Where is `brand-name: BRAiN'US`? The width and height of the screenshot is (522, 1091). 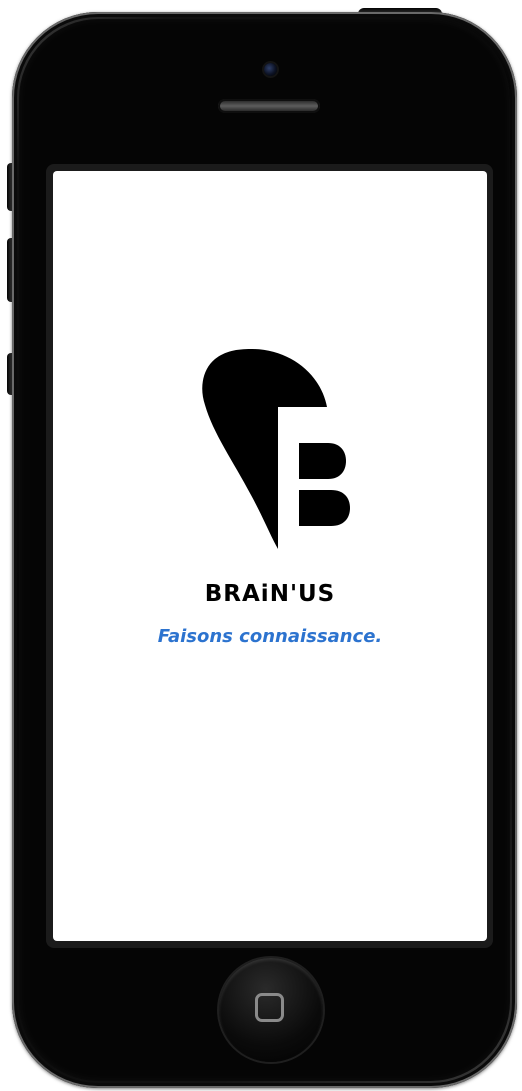
brand-name: BRAiN'US is located at coordinates (270, 594).